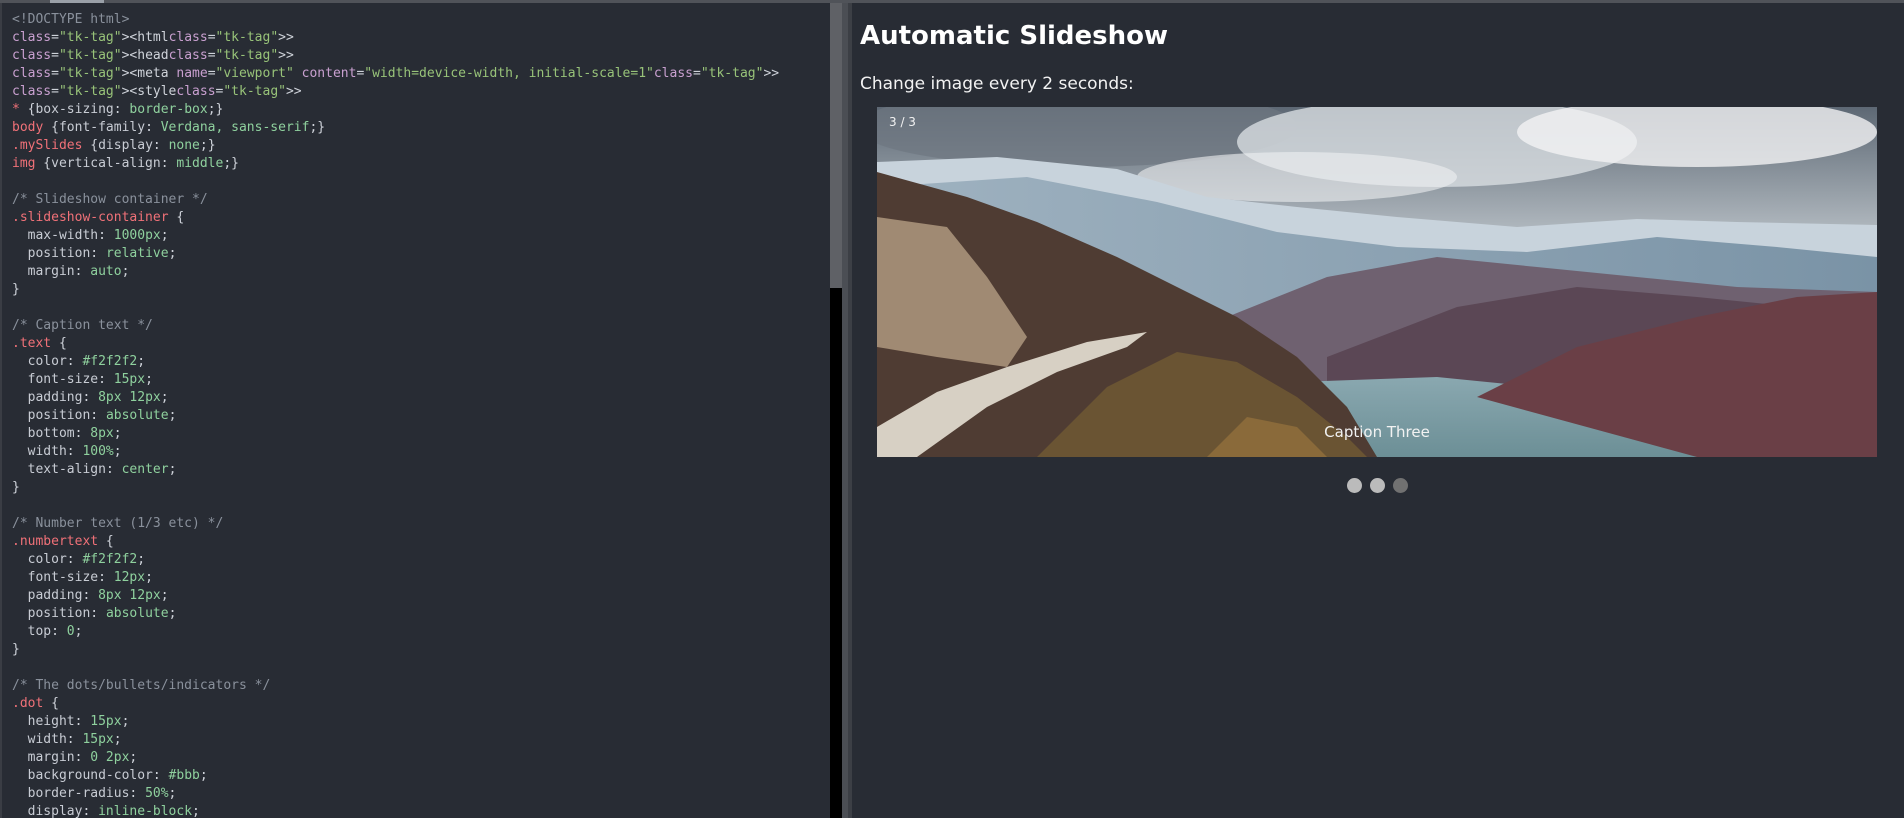 Image resolution: width=1904 pixels, height=818 pixels. Describe the element at coordinates (997, 84) in the screenshot. I see `intro-text: Change image every 2 seconds:` at that location.